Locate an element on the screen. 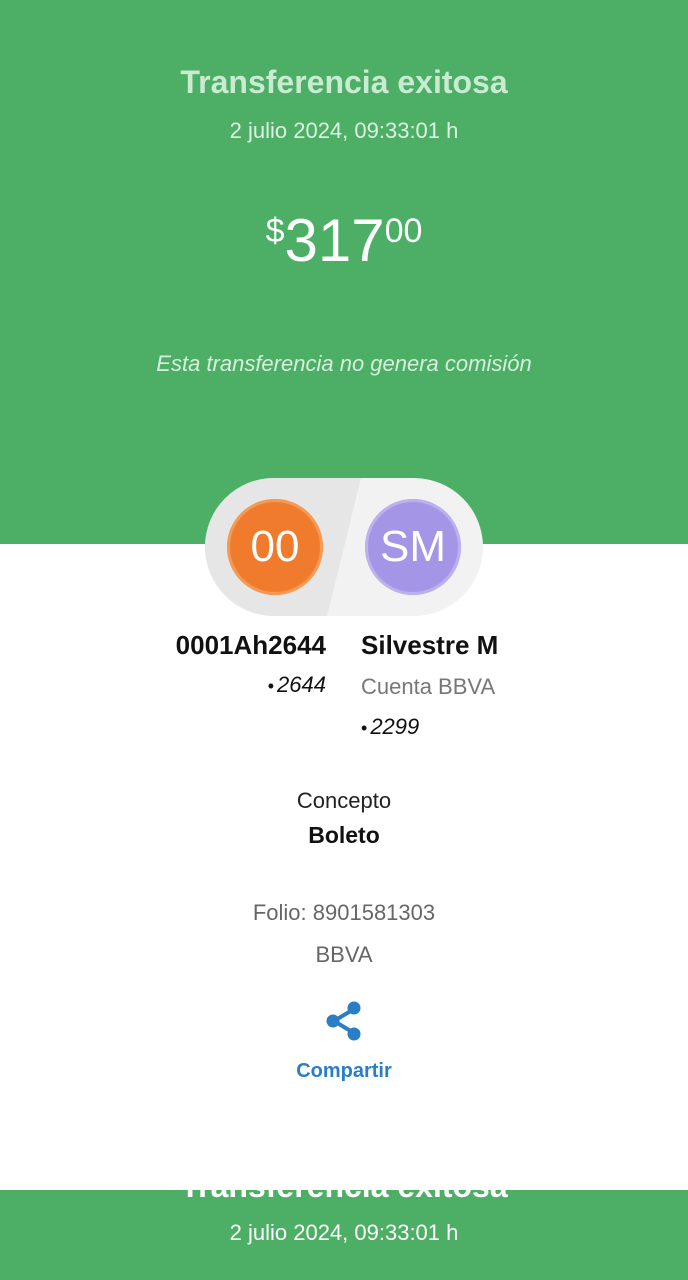  transfer-parties-pill: 00 SM is located at coordinates (344, 547).